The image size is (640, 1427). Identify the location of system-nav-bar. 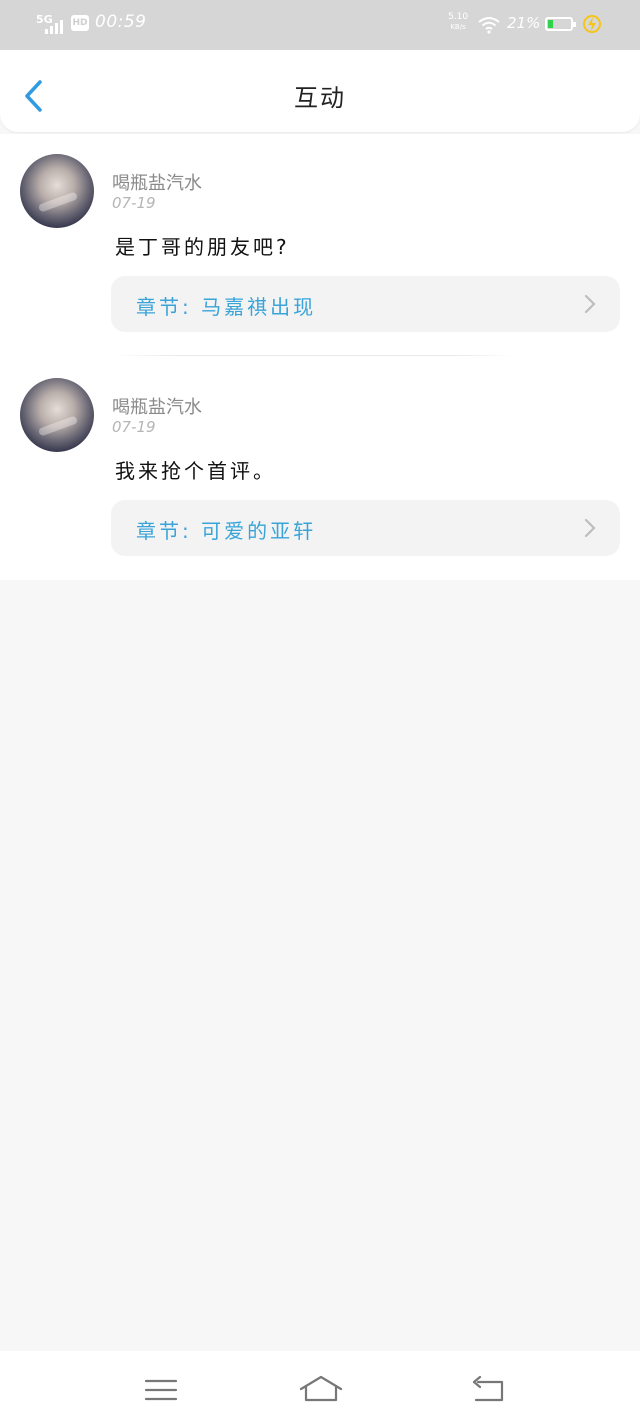
(320, 1389).